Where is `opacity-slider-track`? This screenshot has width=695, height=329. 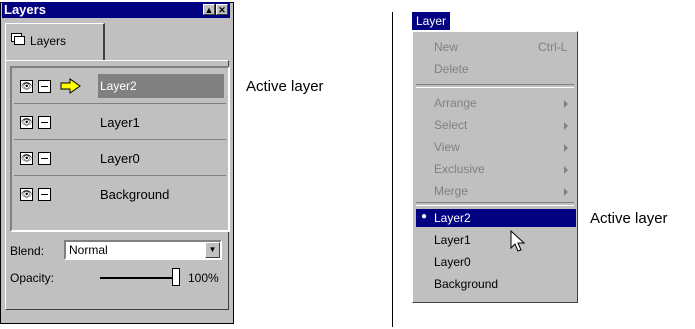 opacity-slider-track is located at coordinates (139, 278).